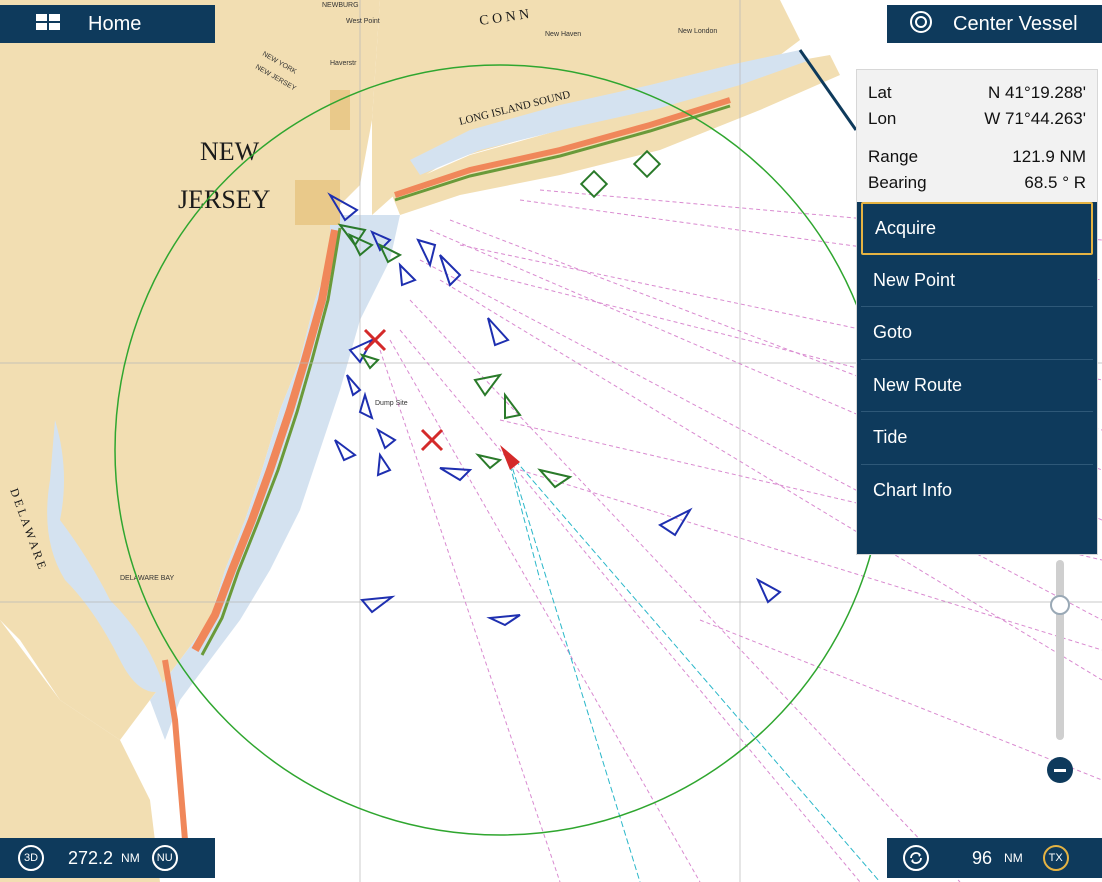  I want to click on tx-button: TX, so click(1055, 858).